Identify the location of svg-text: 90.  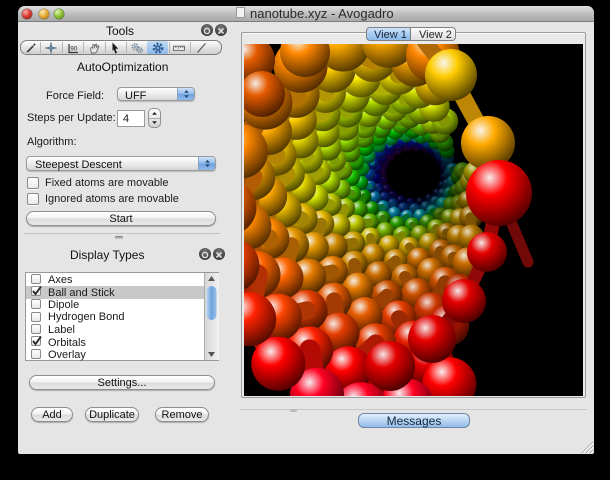
(74, 49).